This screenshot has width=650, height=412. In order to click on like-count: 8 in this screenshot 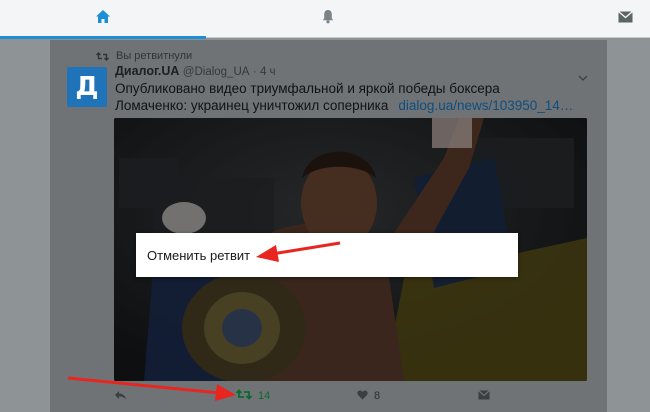, I will do `click(377, 396)`.